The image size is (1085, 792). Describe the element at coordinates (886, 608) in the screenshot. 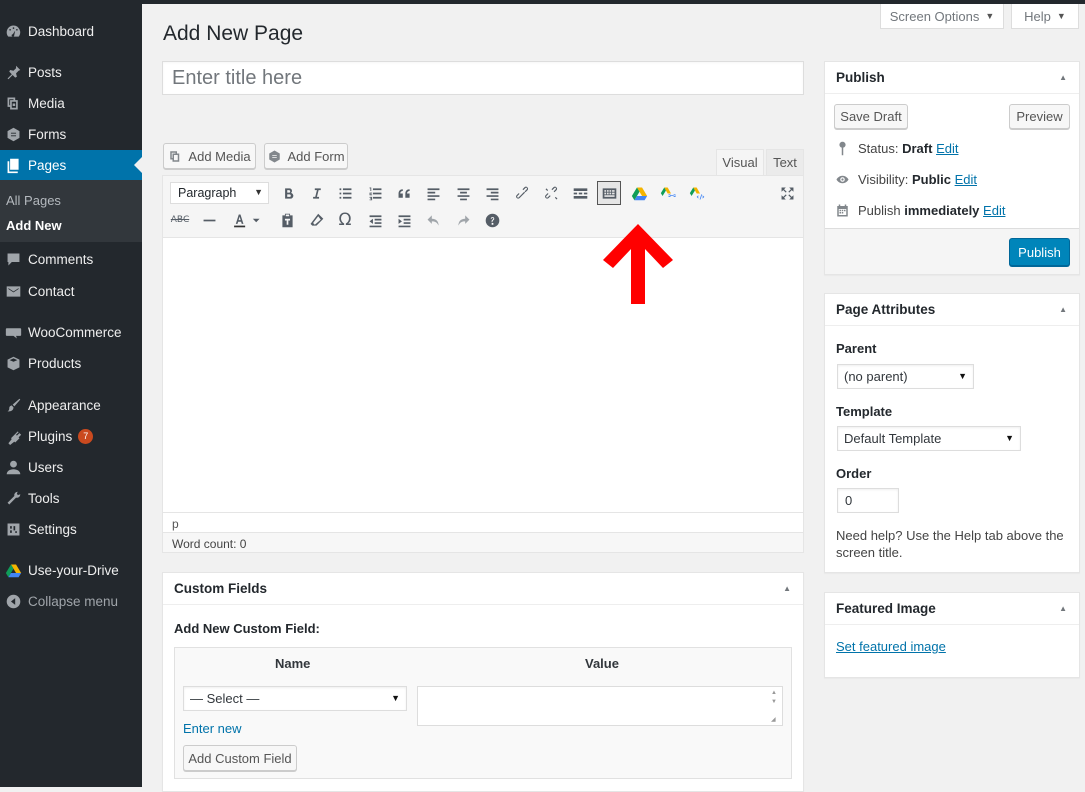

I see `featured-image-title: Featured Image` at that location.